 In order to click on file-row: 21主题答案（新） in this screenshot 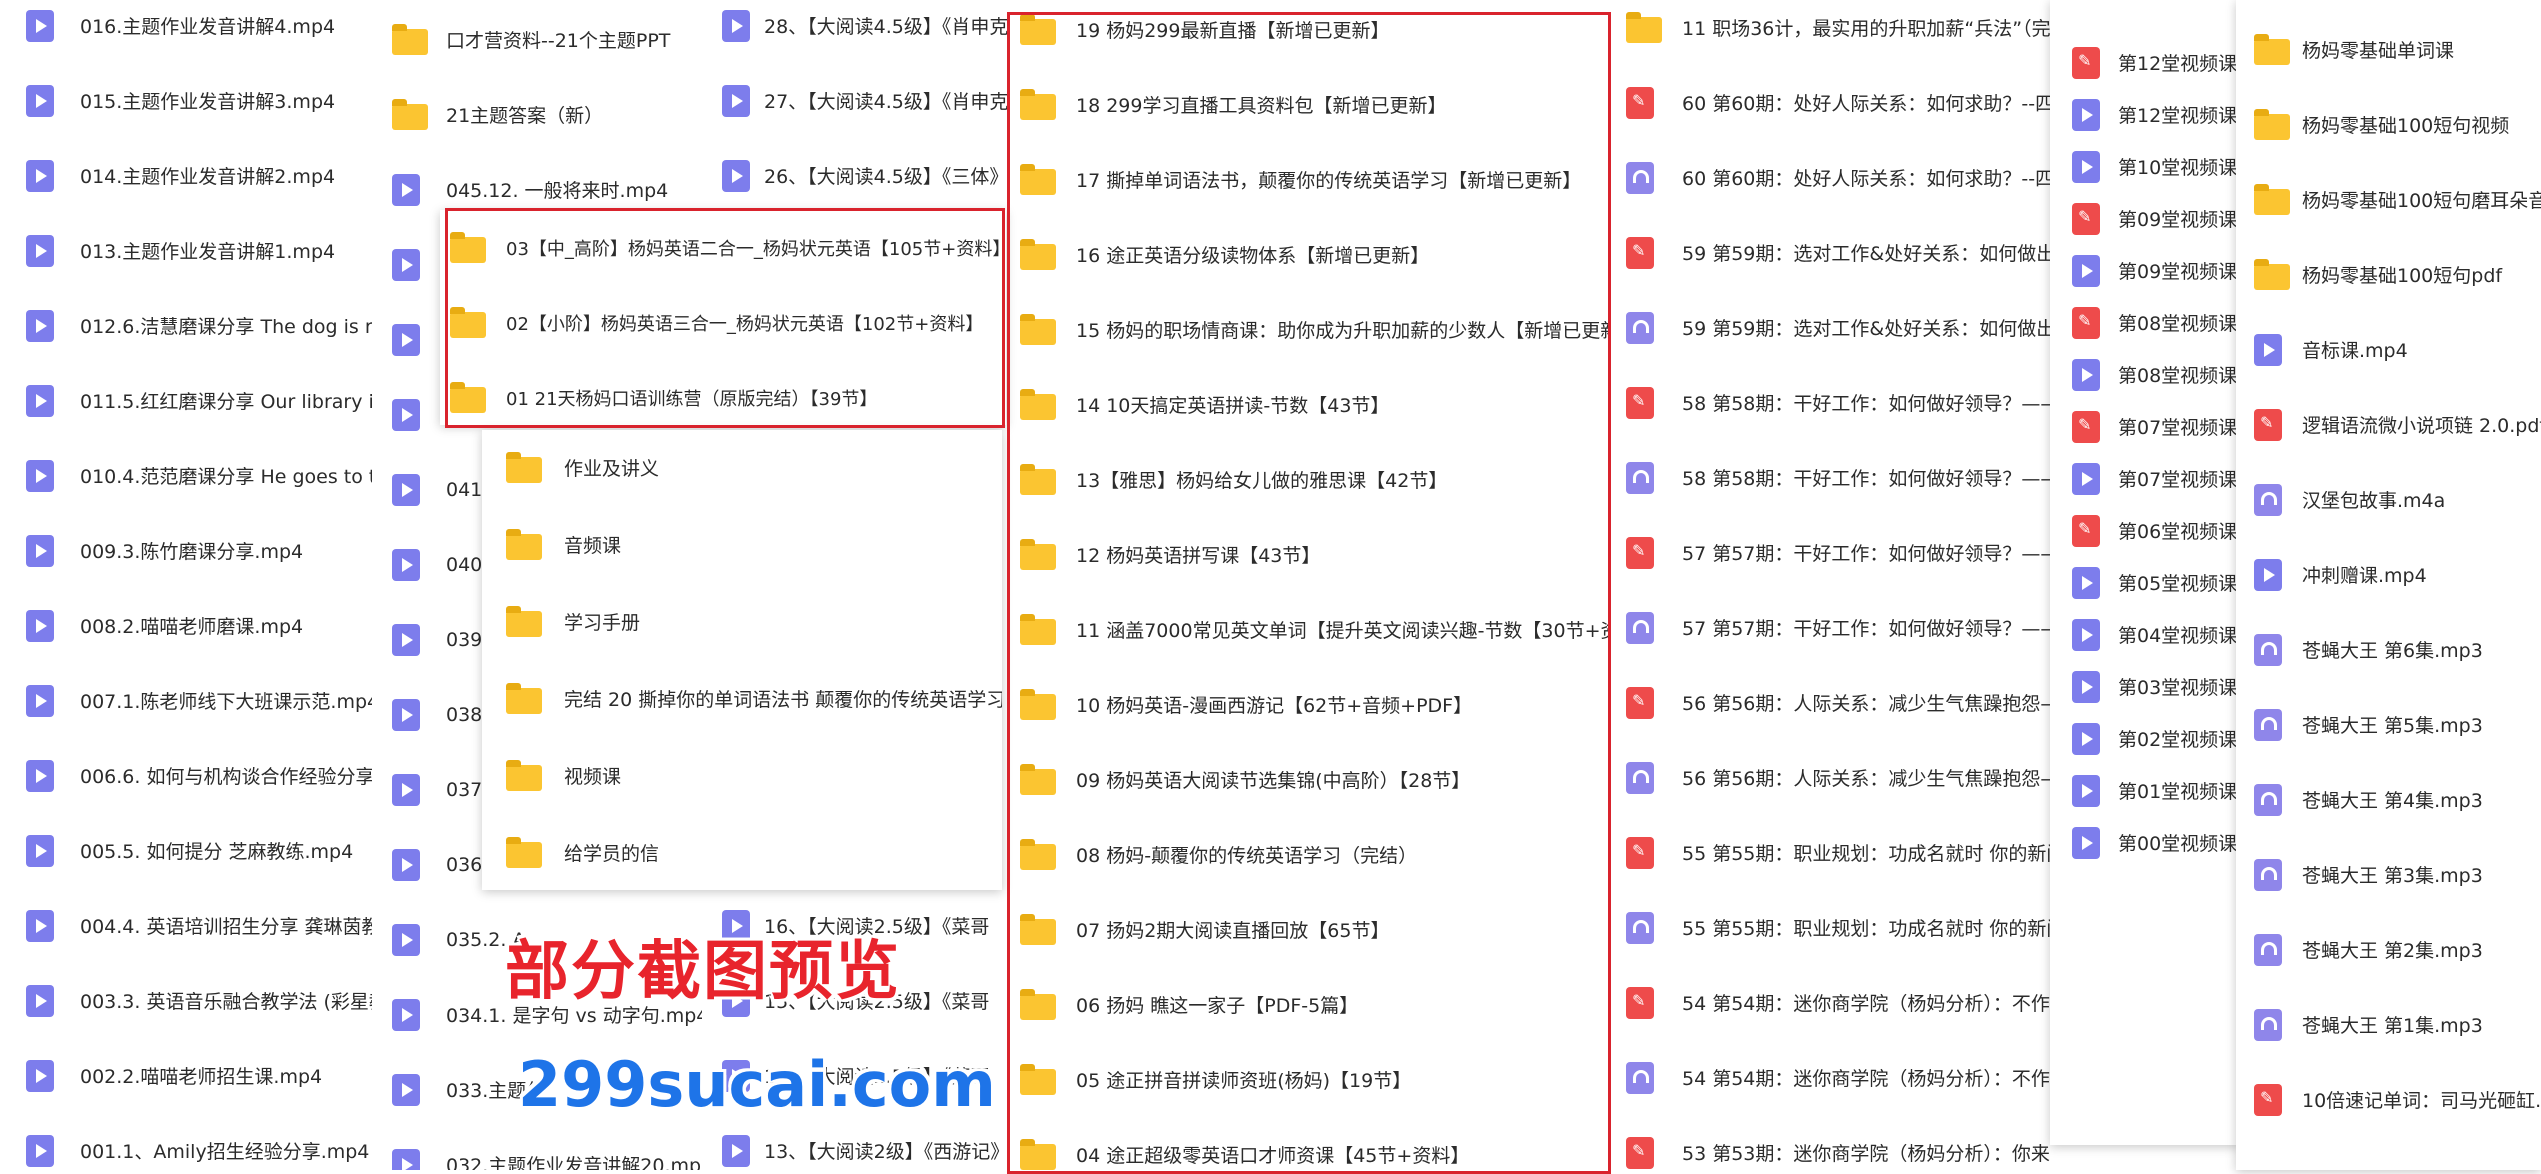, I will do `click(537, 114)`.